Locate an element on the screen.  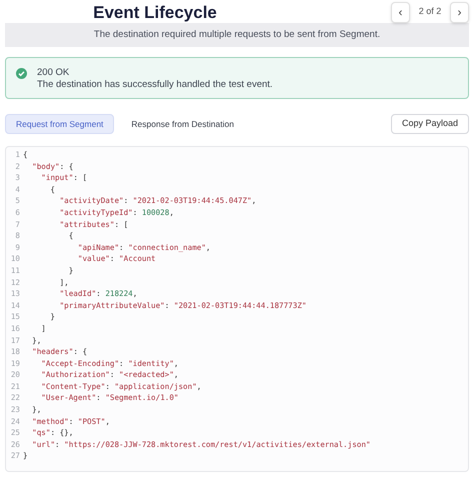
info-banner: The destination required multiple requests to be sent from Segment. is located at coordinates (237, 35).